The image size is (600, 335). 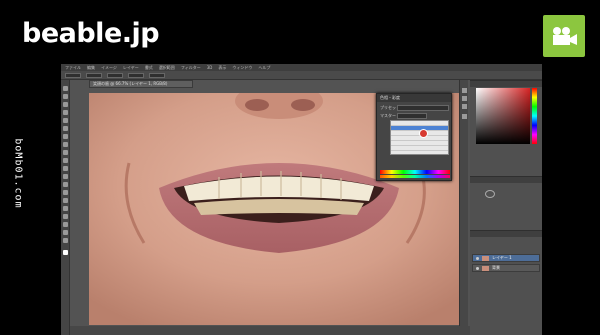 I want to click on color-picker-field, so click(x=503, y=116).